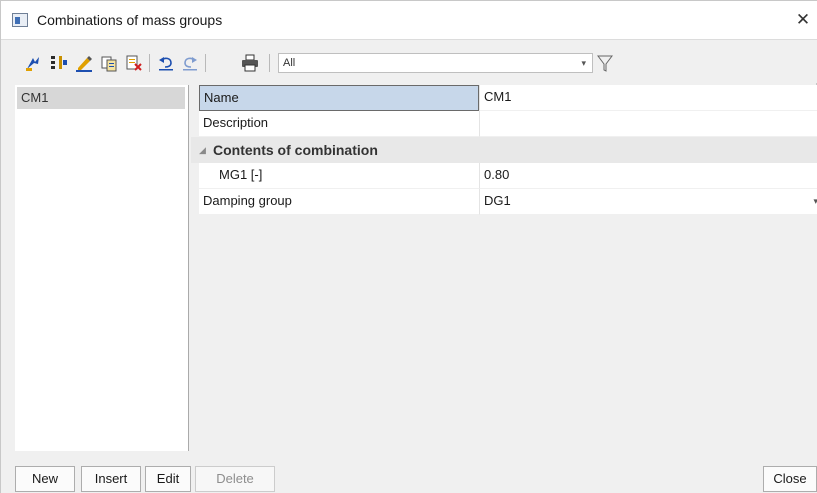 This screenshot has width=817, height=493. What do you see at coordinates (166, 63) in the screenshot?
I see `undo-icon` at bounding box center [166, 63].